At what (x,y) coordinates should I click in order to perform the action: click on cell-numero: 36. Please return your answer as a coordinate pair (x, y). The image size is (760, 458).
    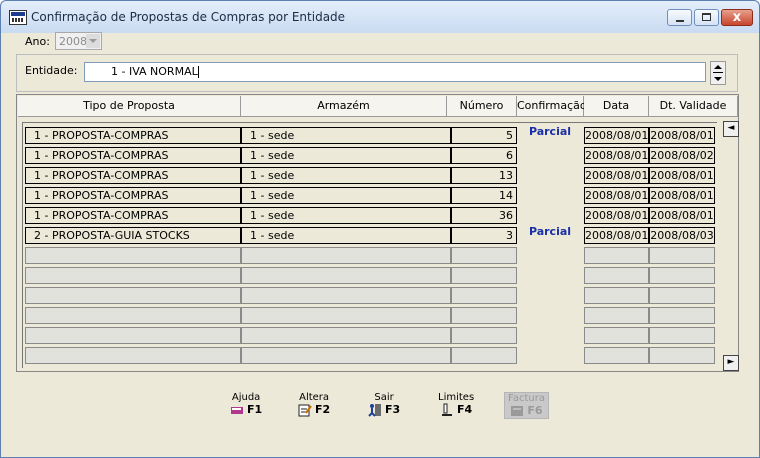
    Looking at the image, I should click on (484, 215).